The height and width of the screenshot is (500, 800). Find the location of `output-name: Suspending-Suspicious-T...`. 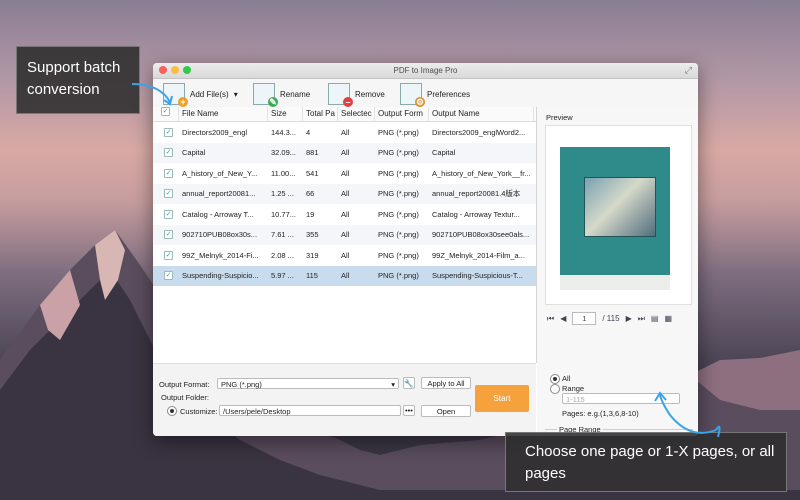

output-name: Suspending-Suspicious-T... is located at coordinates (477, 276).